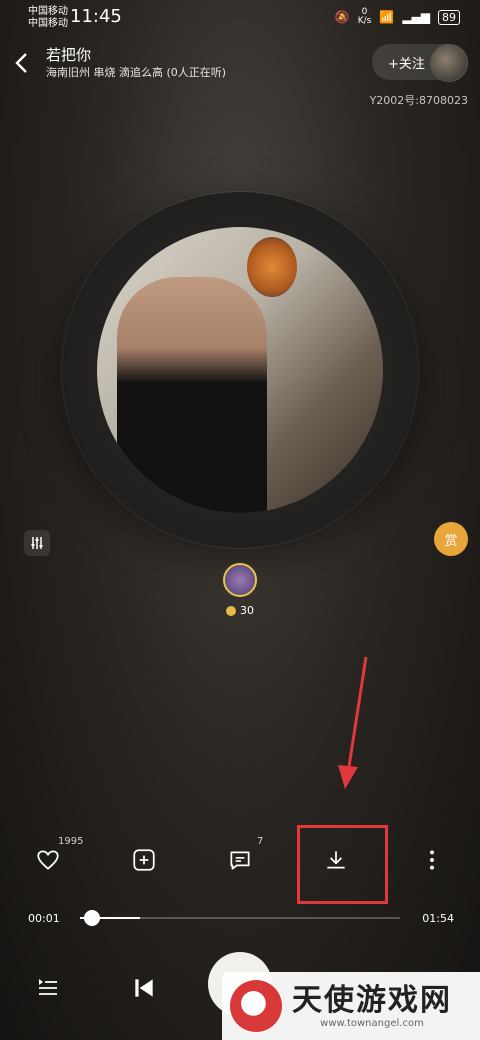  I want to click on equalizer-icon, so click(37, 543).